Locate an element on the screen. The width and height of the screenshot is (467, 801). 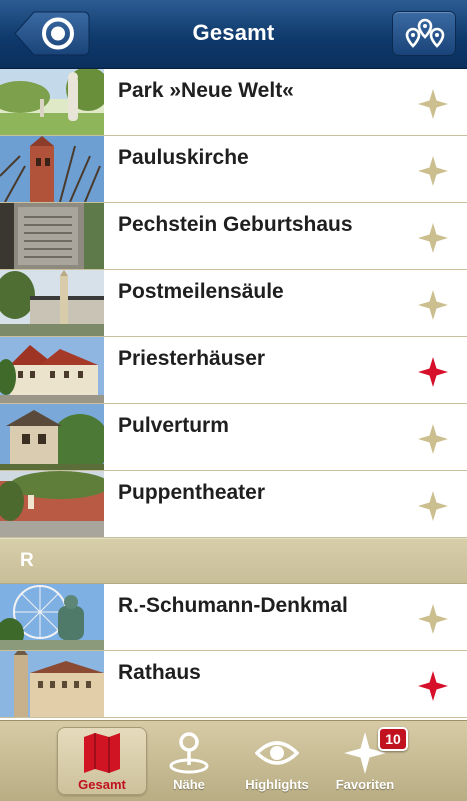
thumbnail-pauluskirche is located at coordinates (52, 169).